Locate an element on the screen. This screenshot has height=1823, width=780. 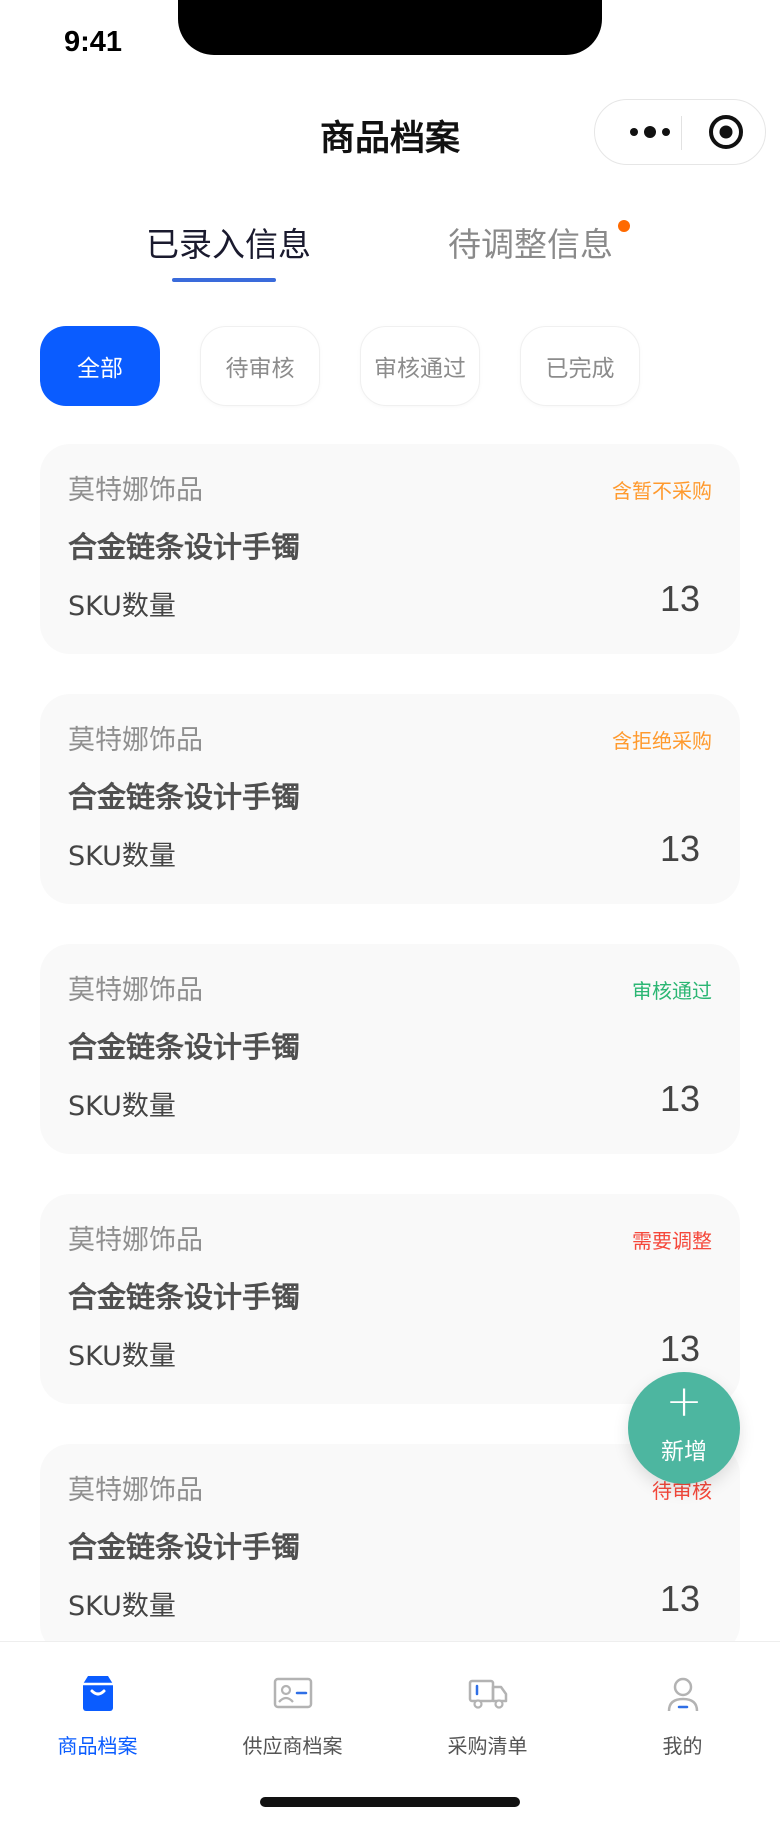
status-badge: 含暂不采购 is located at coordinates (662, 491).